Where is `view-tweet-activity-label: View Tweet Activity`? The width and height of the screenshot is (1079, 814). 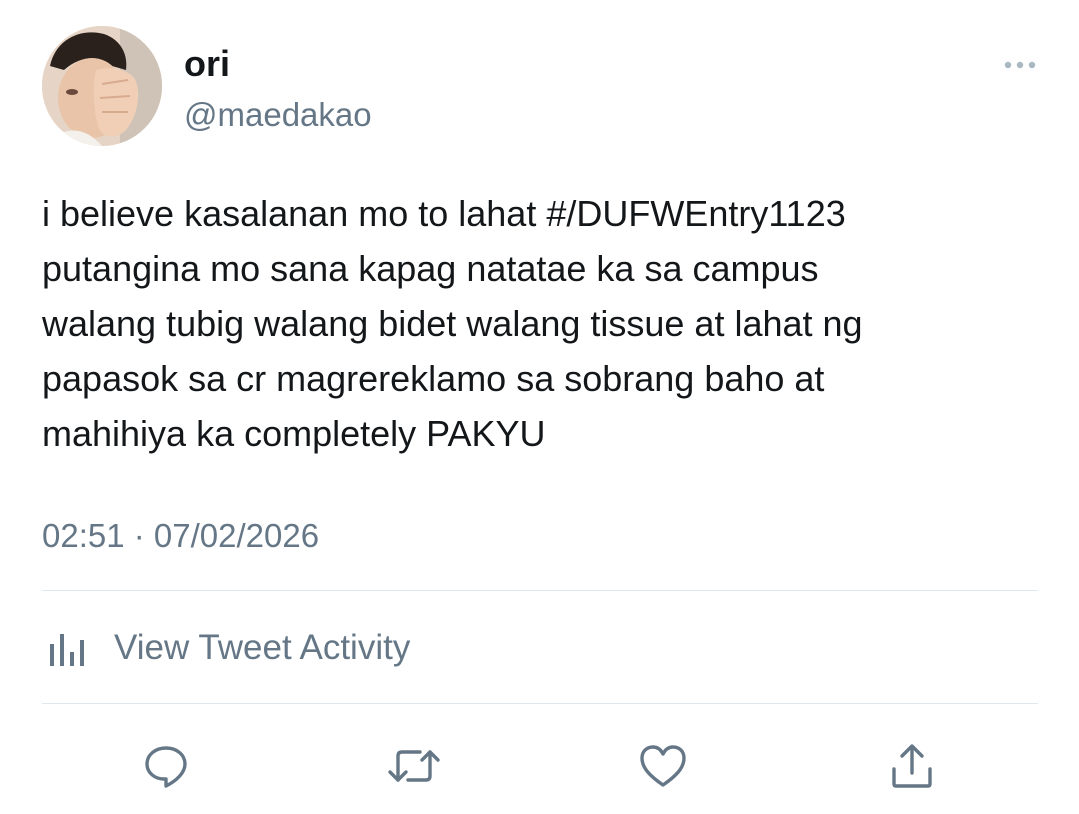
view-tweet-activity-label: View Tweet Activity is located at coordinates (262, 647).